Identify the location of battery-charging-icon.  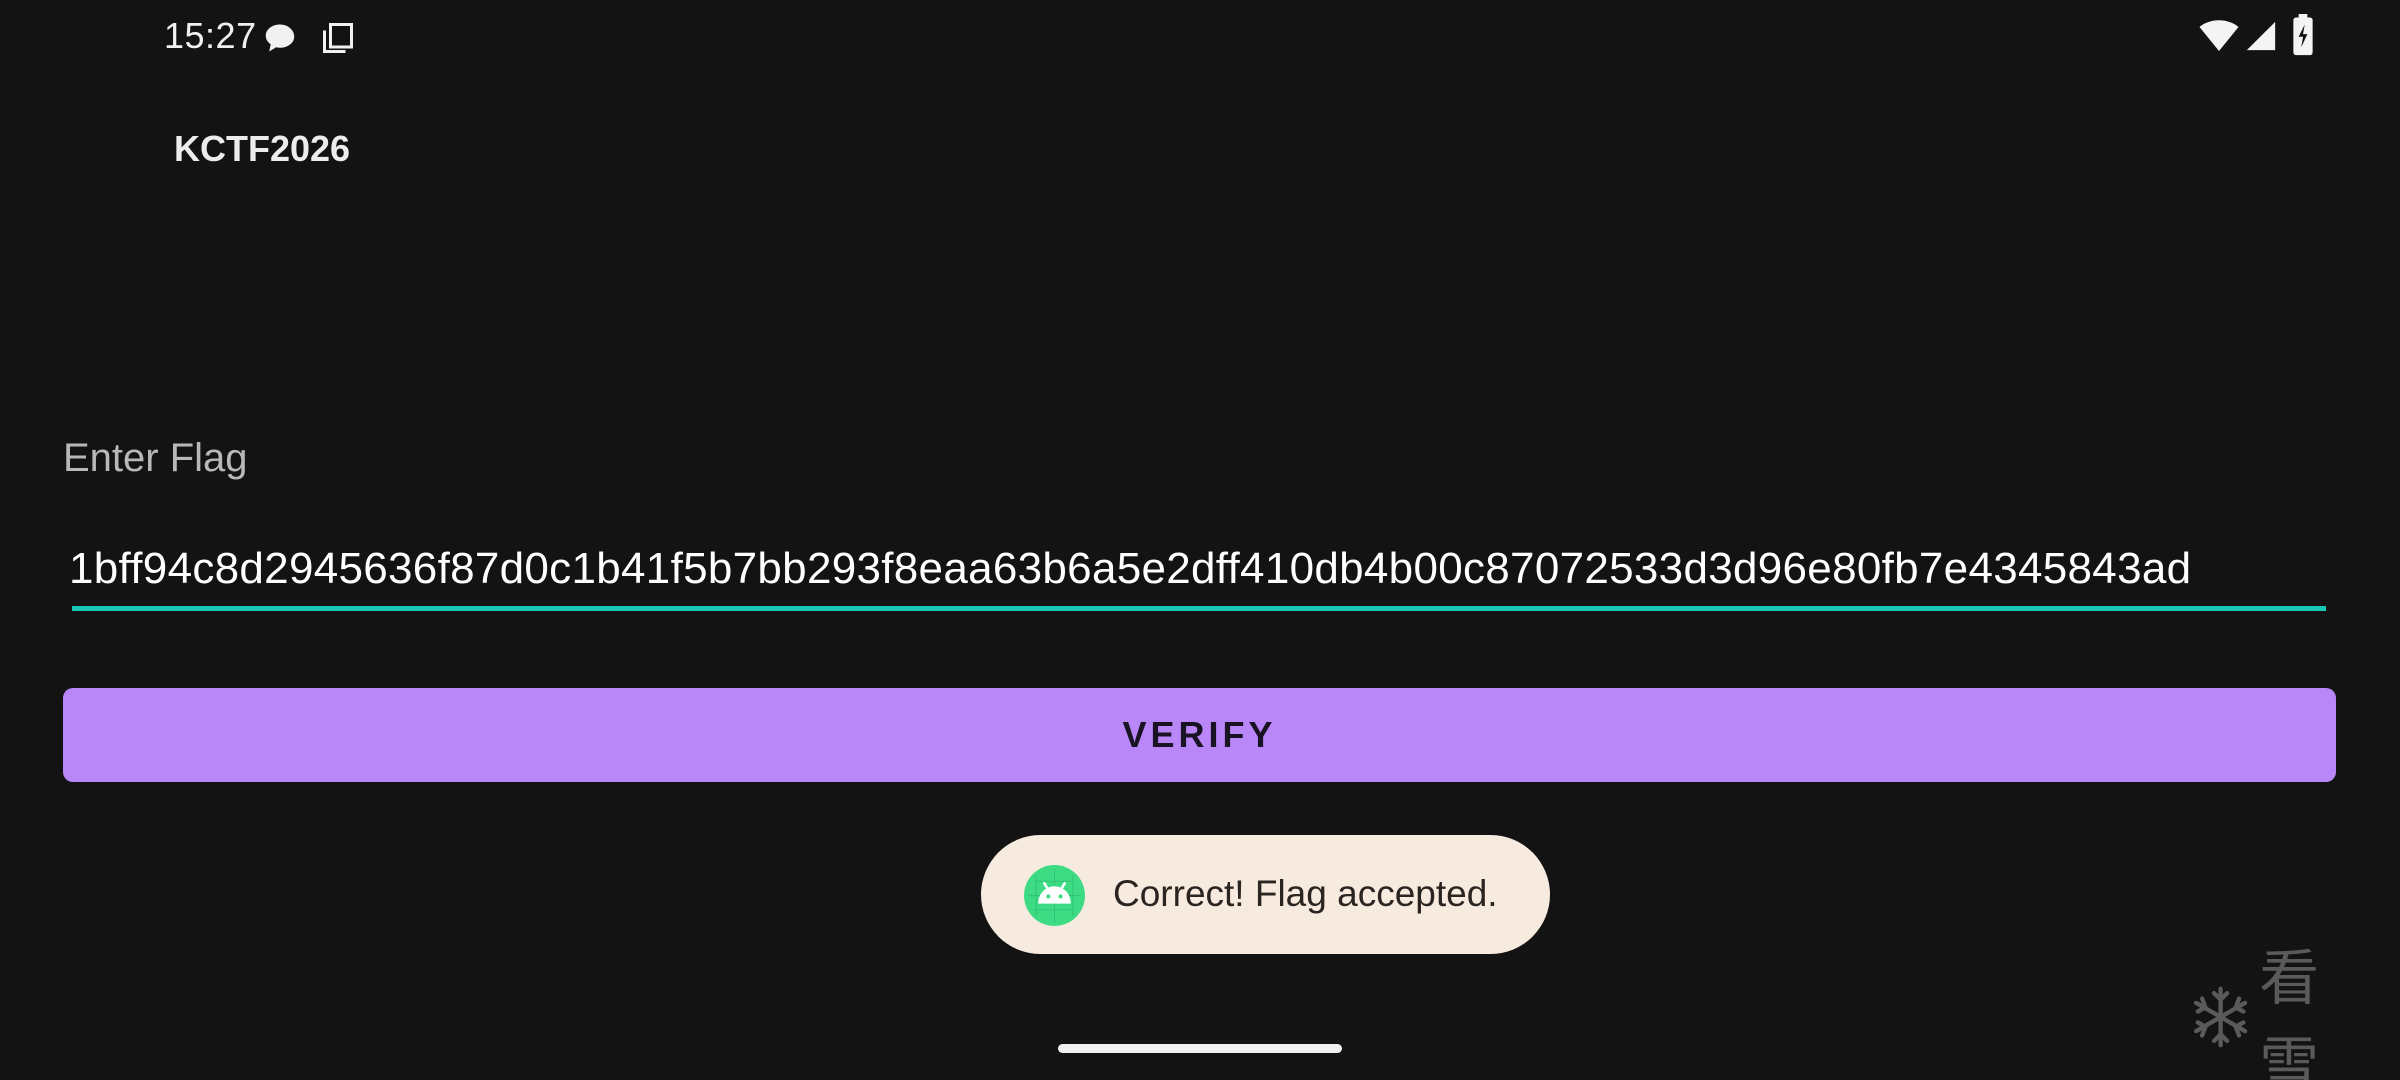
(2303, 35).